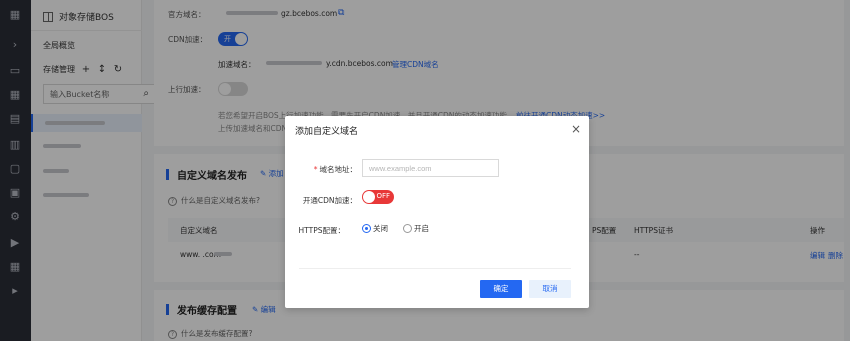 This screenshot has width=850, height=341. I want to click on divider, so click(435, 268).